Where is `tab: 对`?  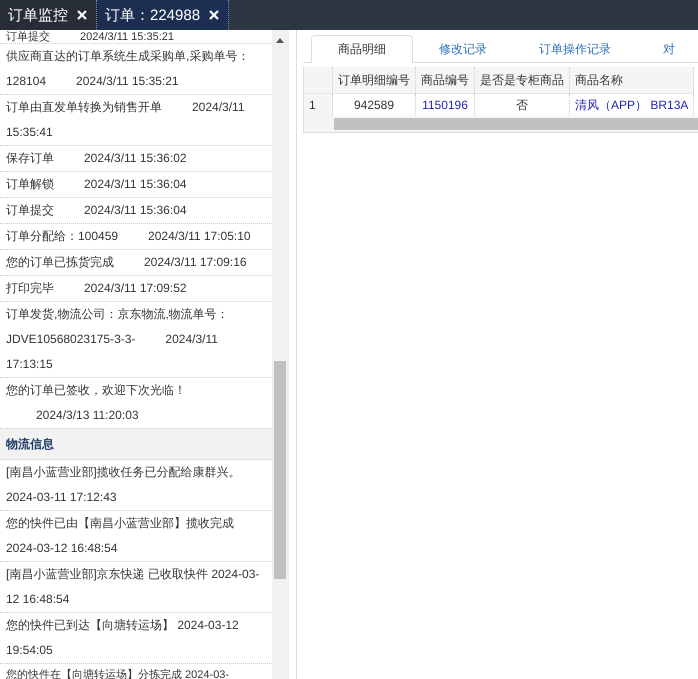
tab: 对 is located at coordinates (667, 49).